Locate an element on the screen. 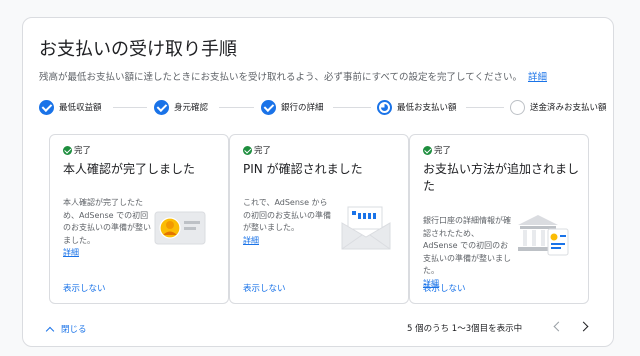 The height and width of the screenshot is (356, 640). step-label: 最低収益額 is located at coordinates (80, 108).